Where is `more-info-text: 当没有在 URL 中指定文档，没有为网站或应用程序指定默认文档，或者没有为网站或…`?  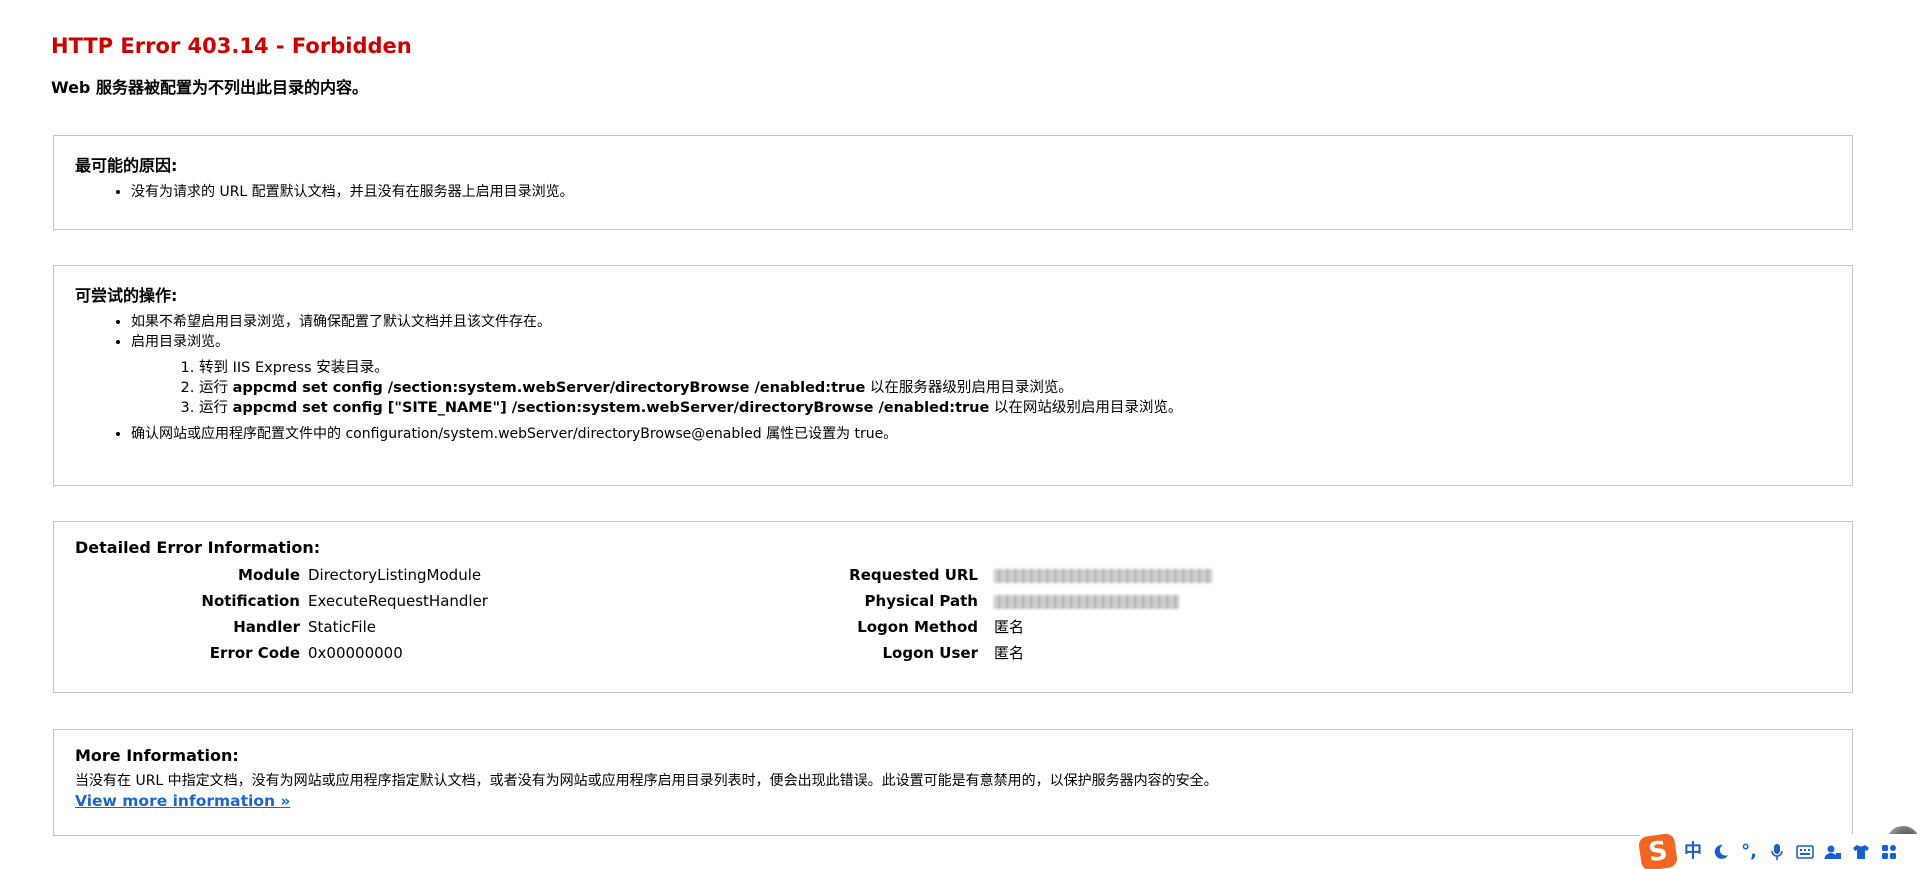 more-info-text: 当没有在 URL 中指定文档，没有为网站或应用程序指定默认文档，或者没有为网站或… is located at coordinates (646, 781).